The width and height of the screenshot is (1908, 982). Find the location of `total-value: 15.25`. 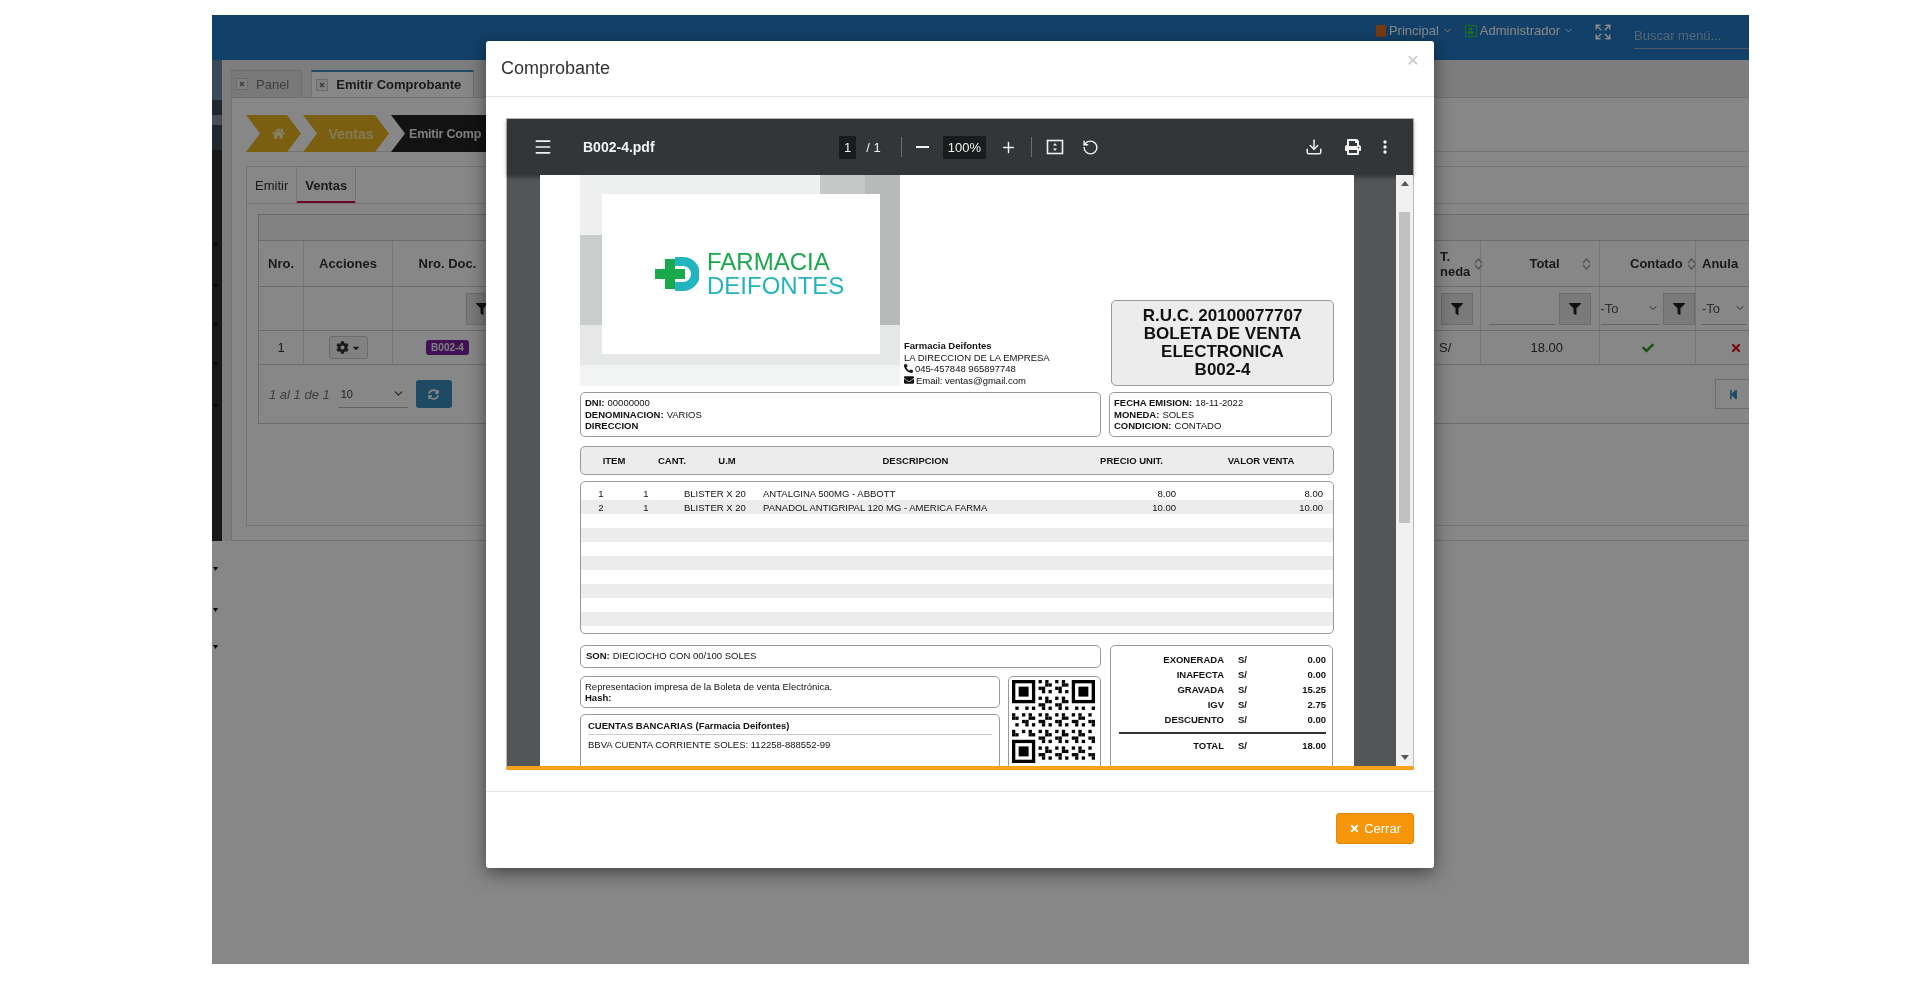

total-value: 15.25 is located at coordinates (1313, 689).